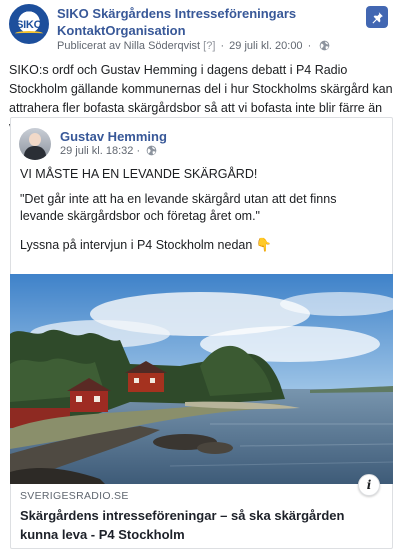 The width and height of the screenshot is (400, 556). I want to click on logo-wave-icon, so click(29, 33).